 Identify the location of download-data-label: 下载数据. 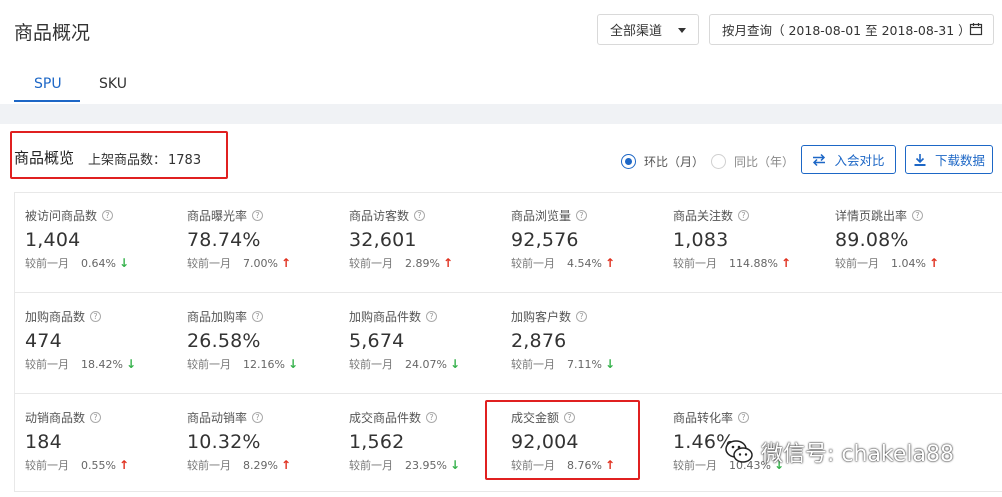
(959, 160).